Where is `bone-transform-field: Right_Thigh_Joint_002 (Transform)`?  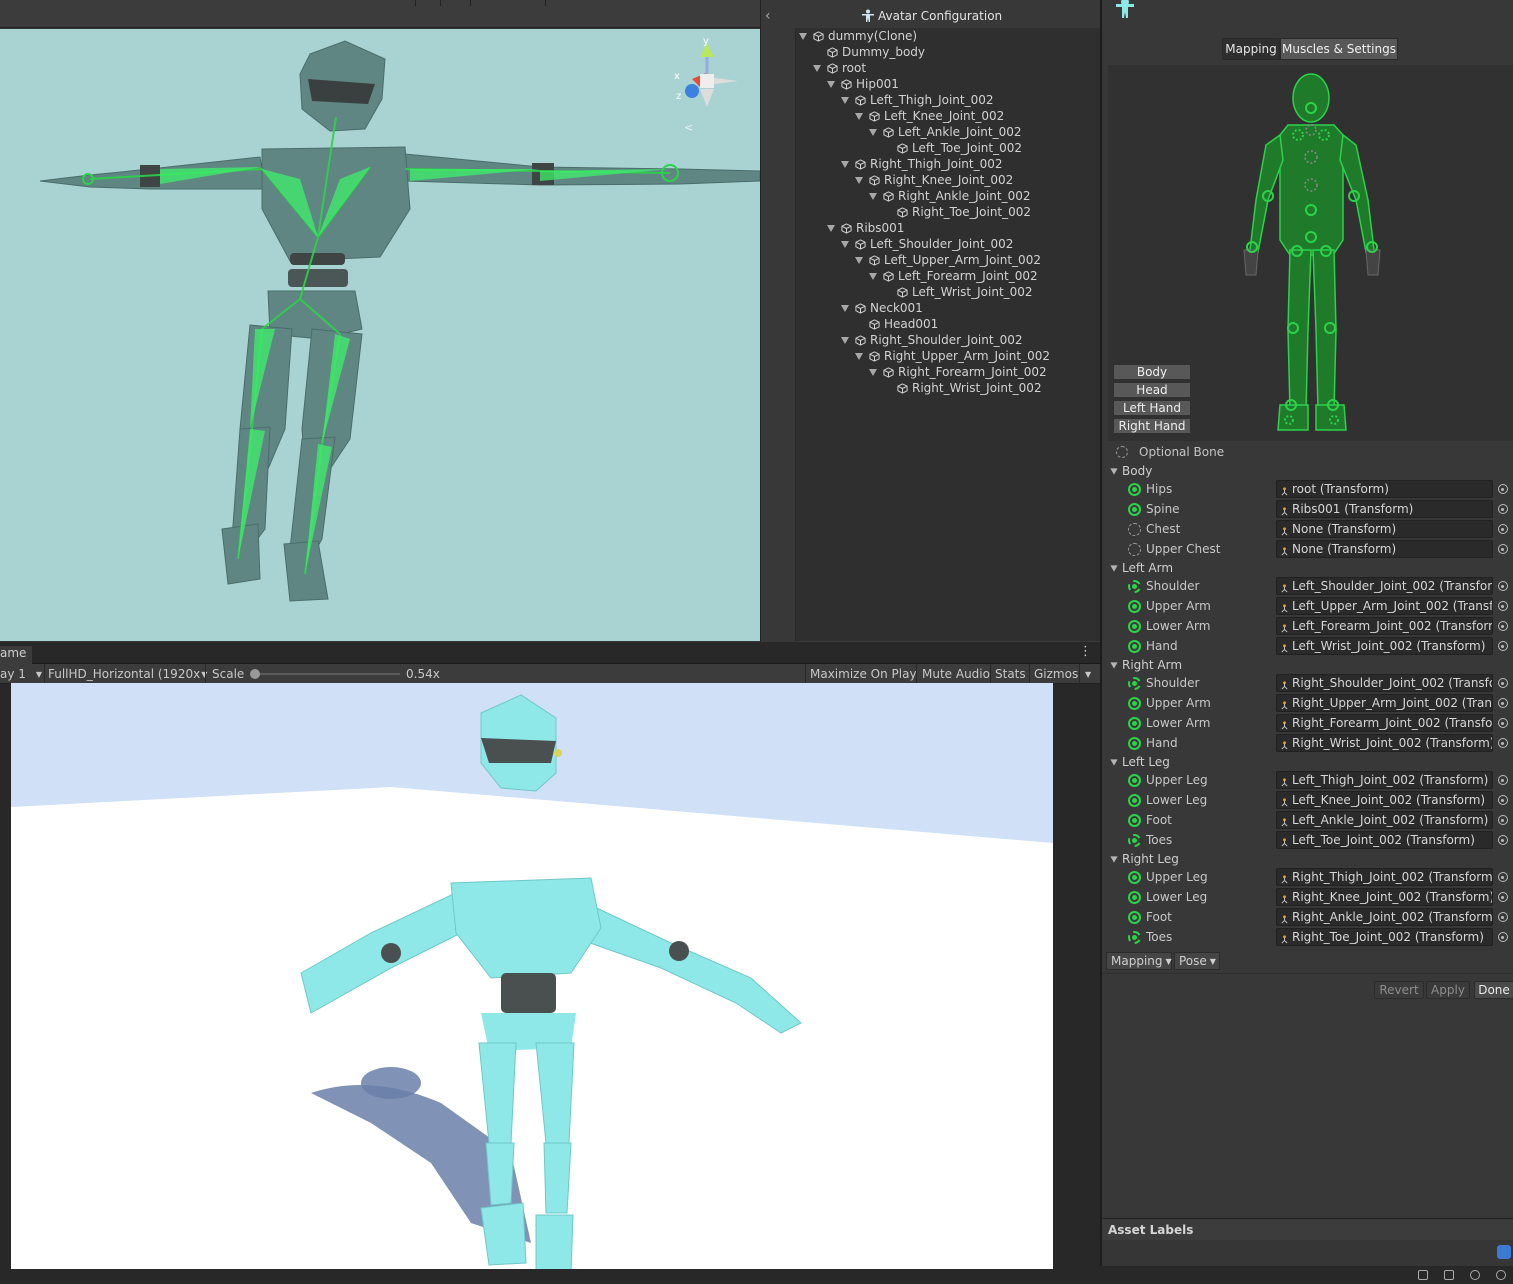 bone-transform-field: Right_Thigh_Joint_002 (Transform) is located at coordinates (1384, 877).